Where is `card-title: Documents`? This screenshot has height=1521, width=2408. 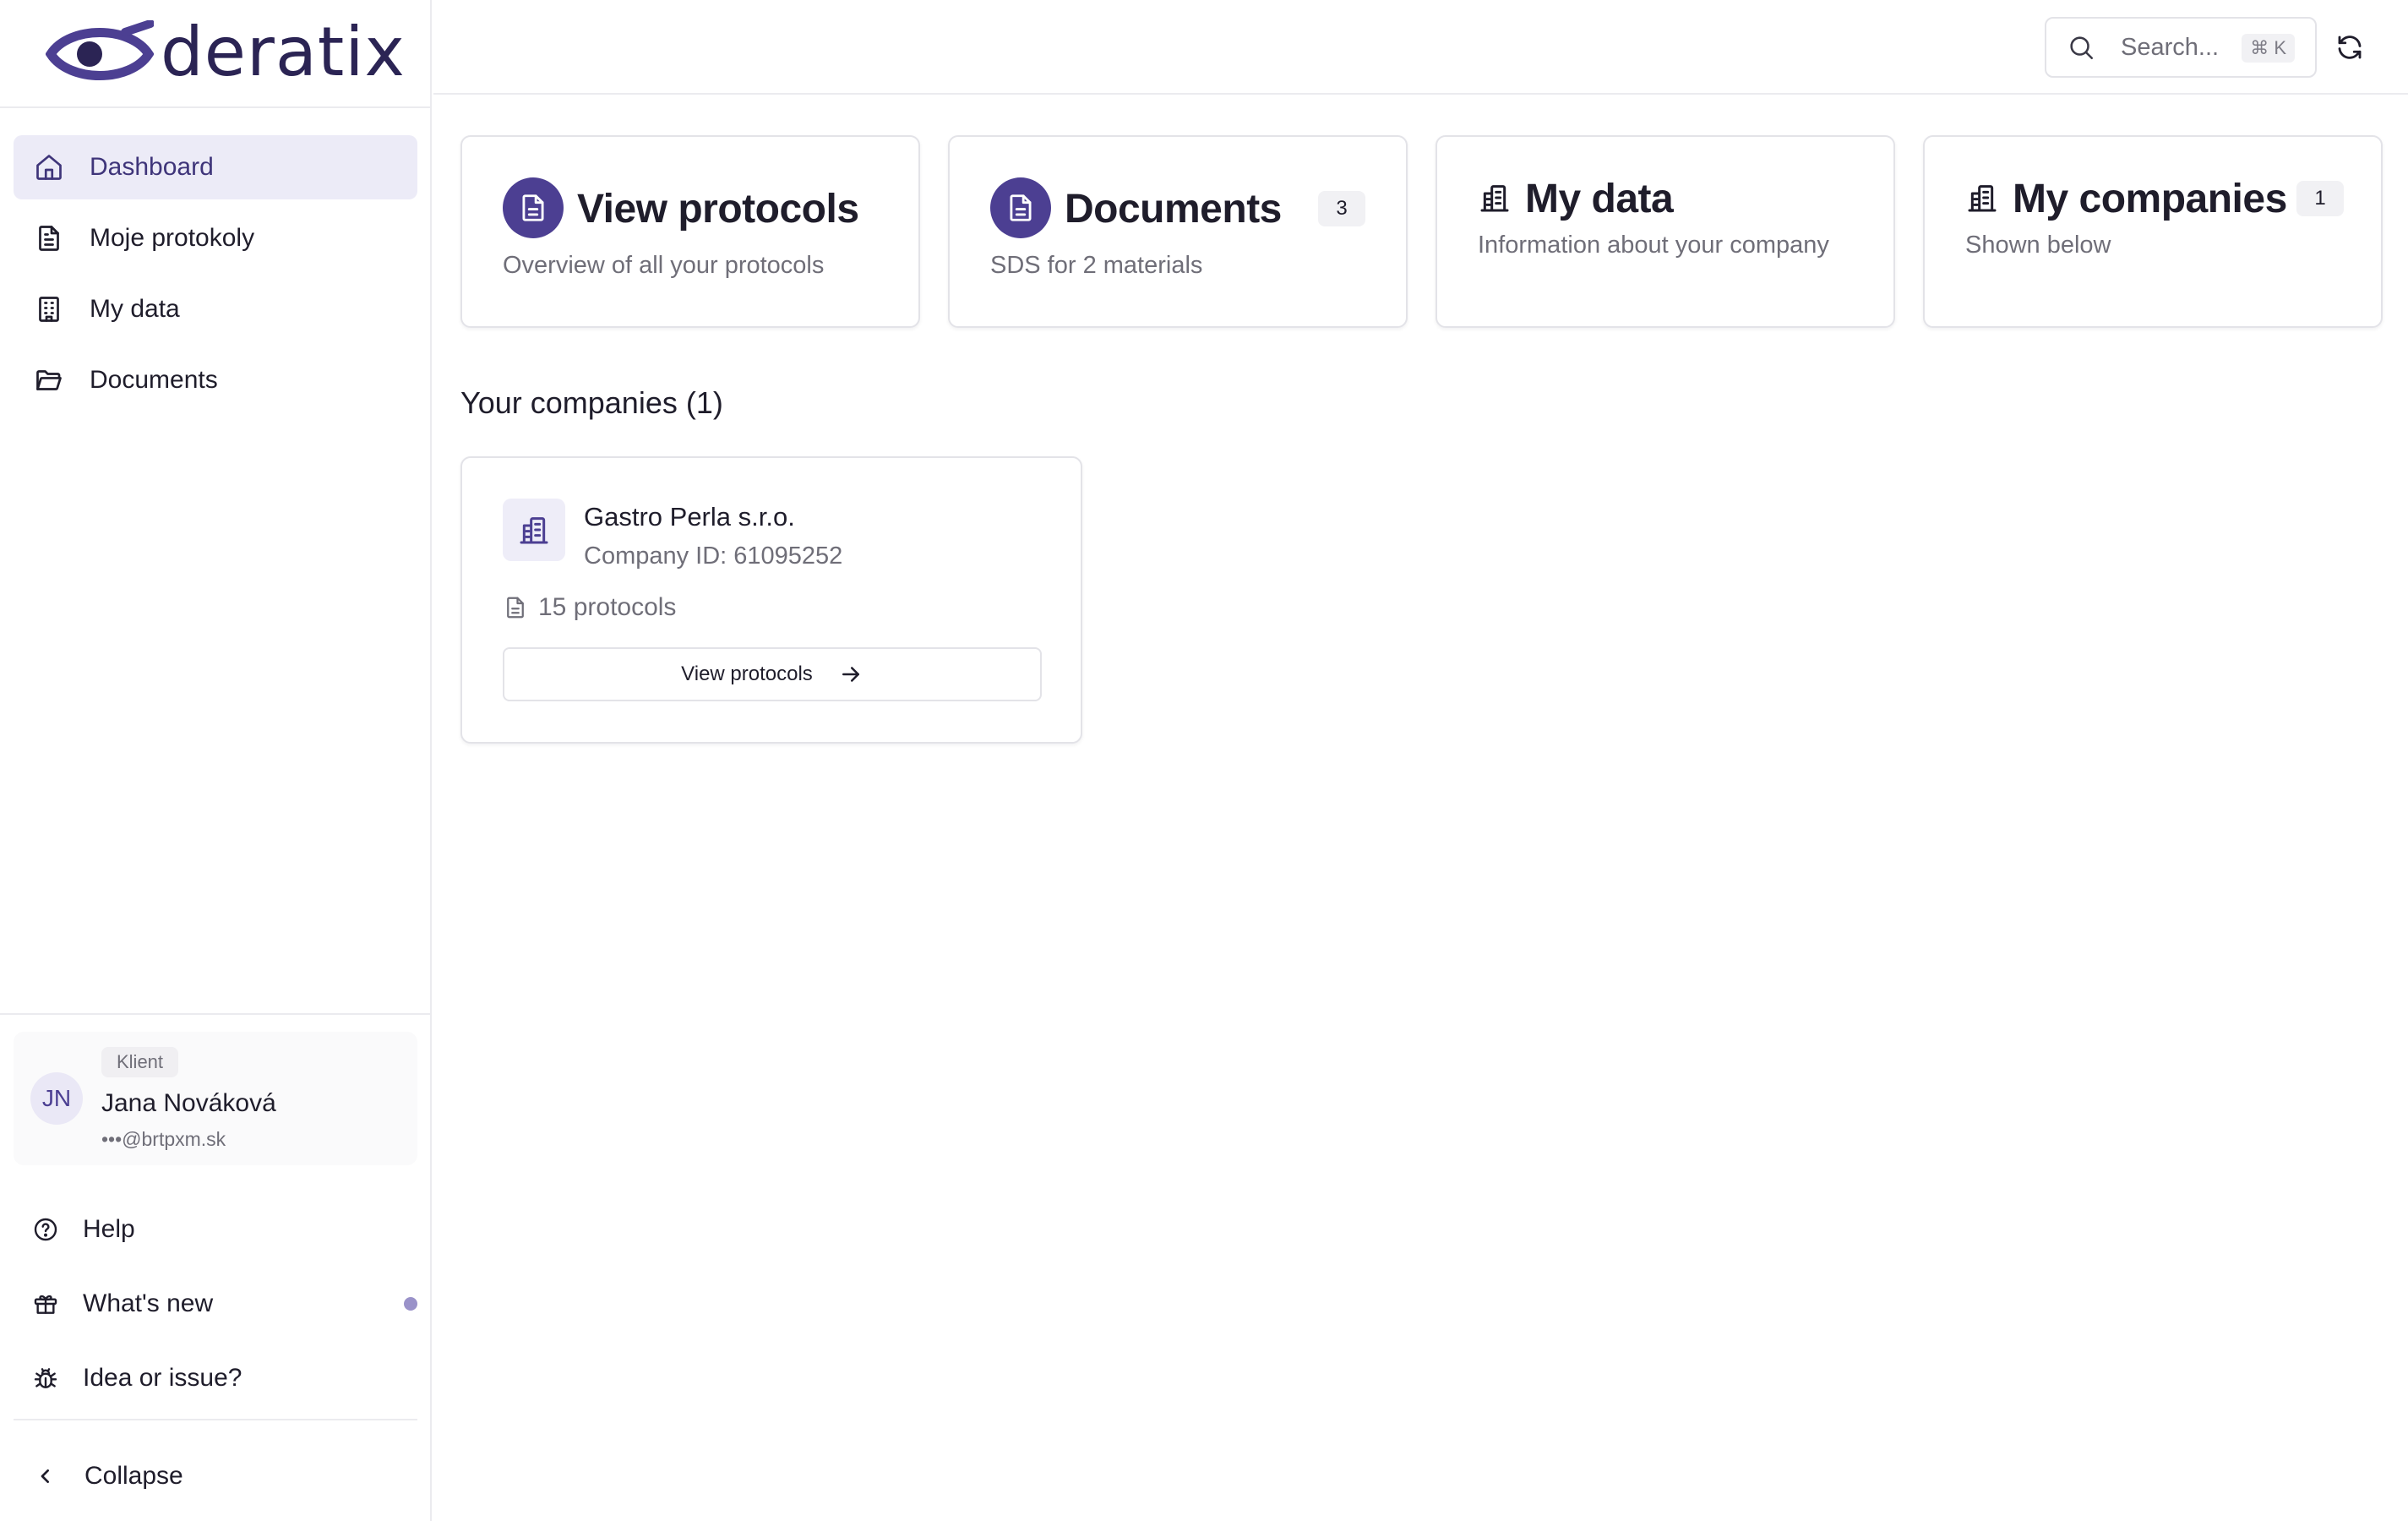
card-title: Documents is located at coordinates (1173, 209).